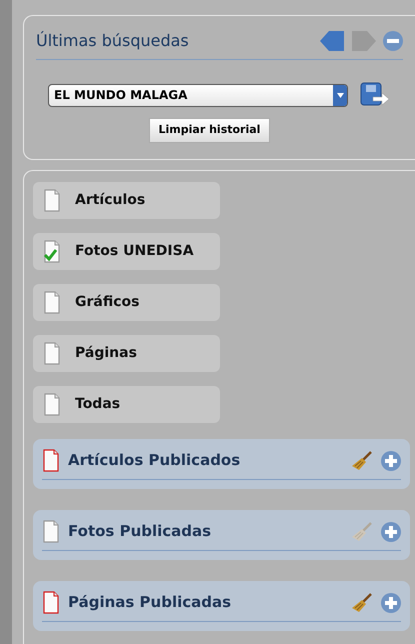 This screenshot has height=644, width=415. Describe the element at coordinates (126, 251) in the screenshot. I see `category-item: Fotos UNEDISA` at that location.